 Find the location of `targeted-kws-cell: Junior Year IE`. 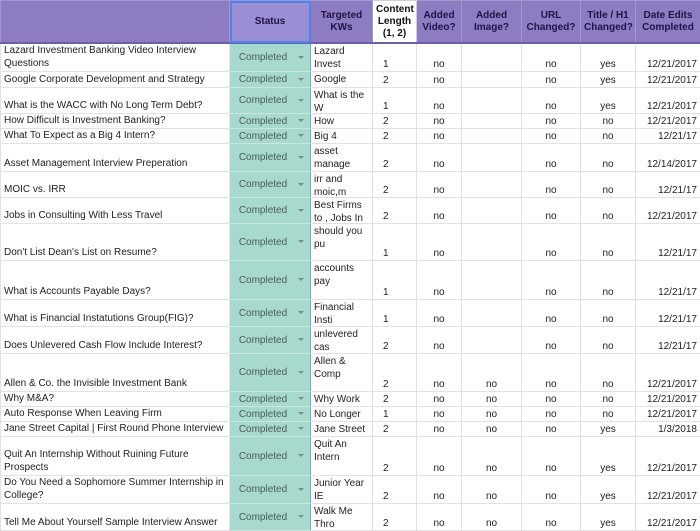

targeted-kws-cell: Junior Year IE is located at coordinates (342, 490).